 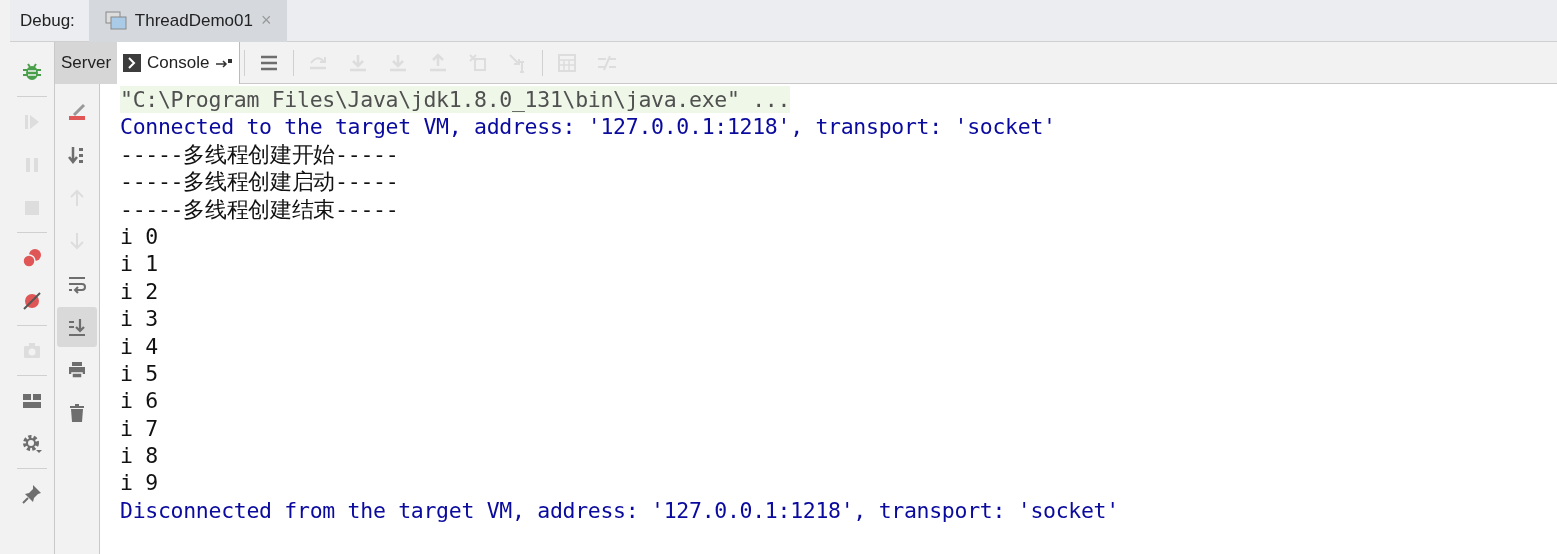 What do you see at coordinates (139, 236) in the screenshot?
I see `output-line: i 0` at bounding box center [139, 236].